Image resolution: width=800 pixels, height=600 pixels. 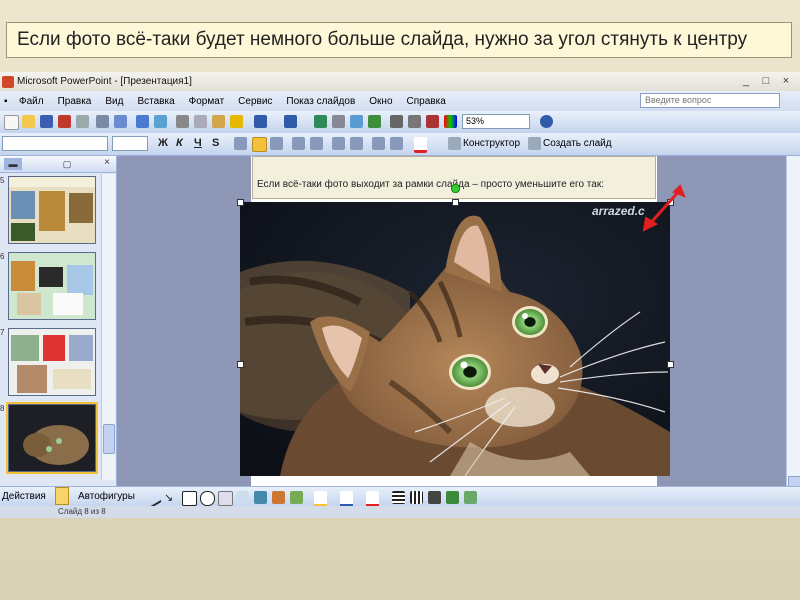 I want to click on arrow-style-icon, so click(x=434, y=497).